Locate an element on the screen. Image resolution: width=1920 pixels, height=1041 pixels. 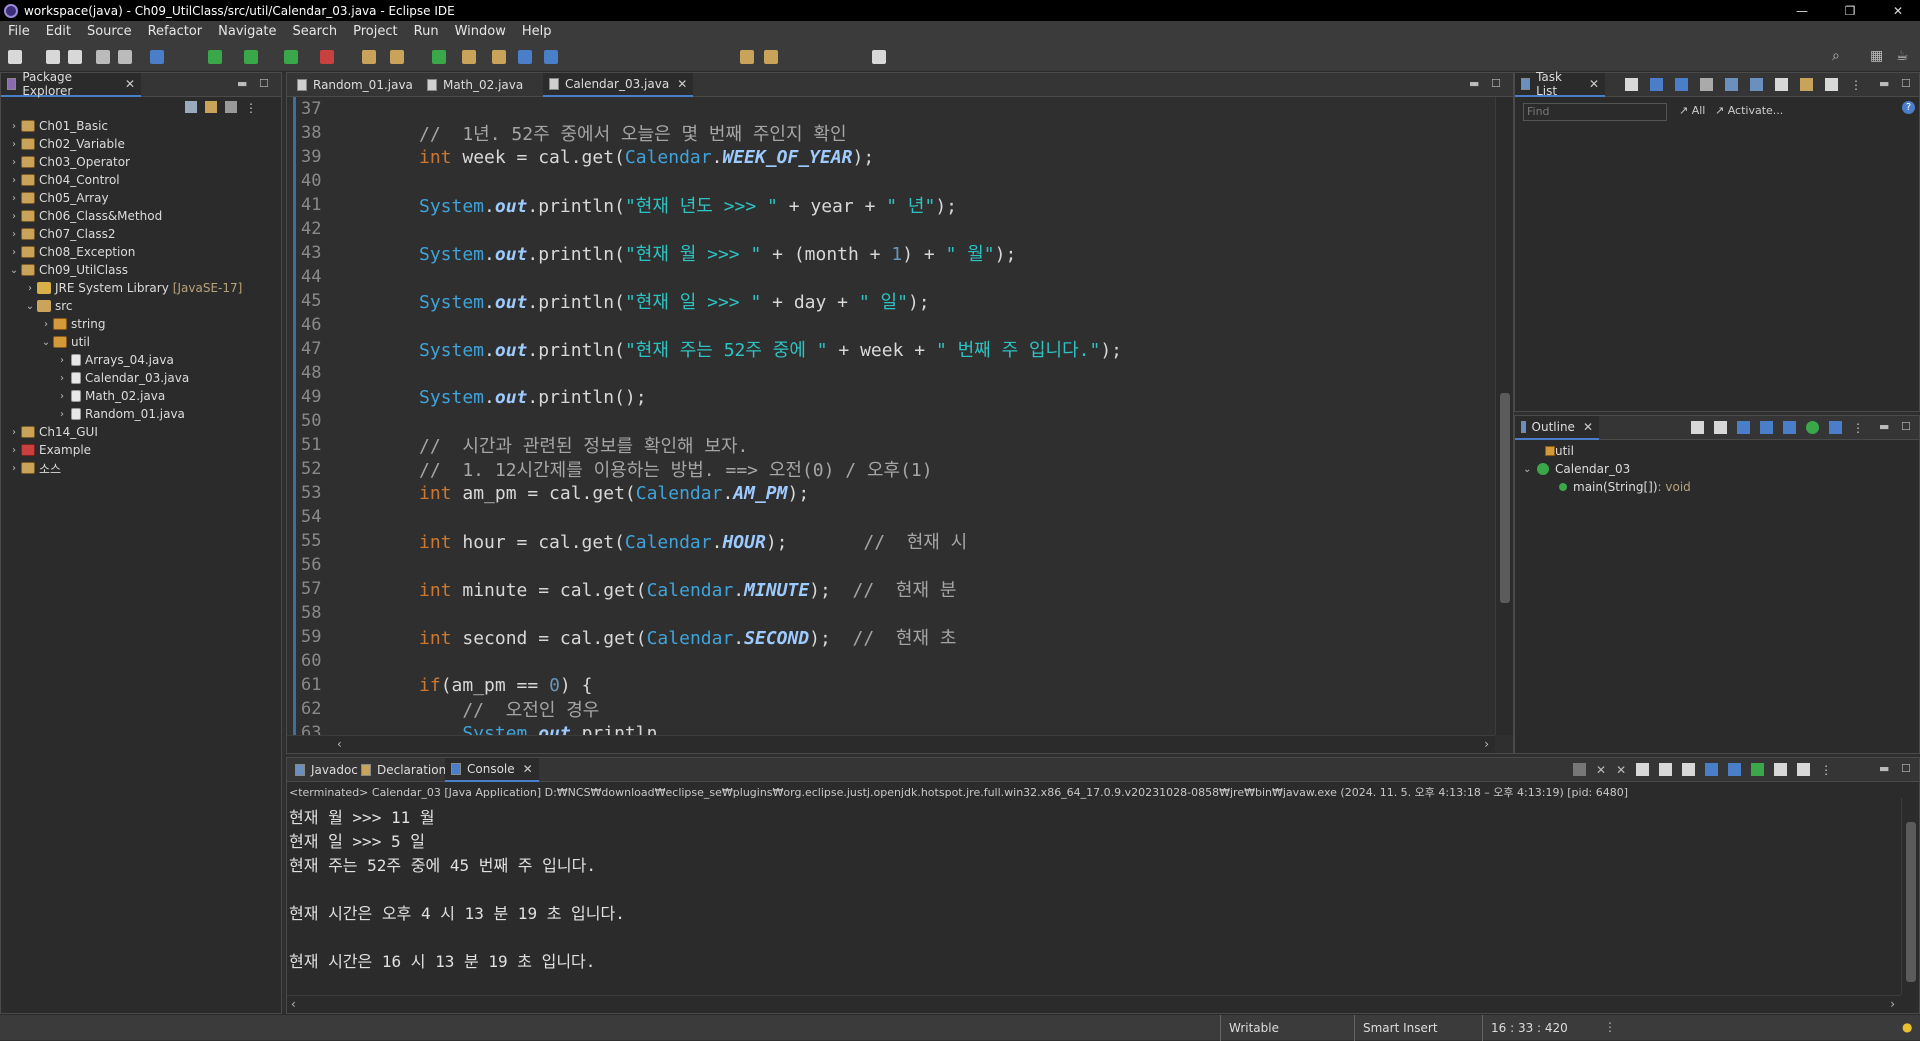
hide-local-types-icon is located at coordinates (1812, 427).